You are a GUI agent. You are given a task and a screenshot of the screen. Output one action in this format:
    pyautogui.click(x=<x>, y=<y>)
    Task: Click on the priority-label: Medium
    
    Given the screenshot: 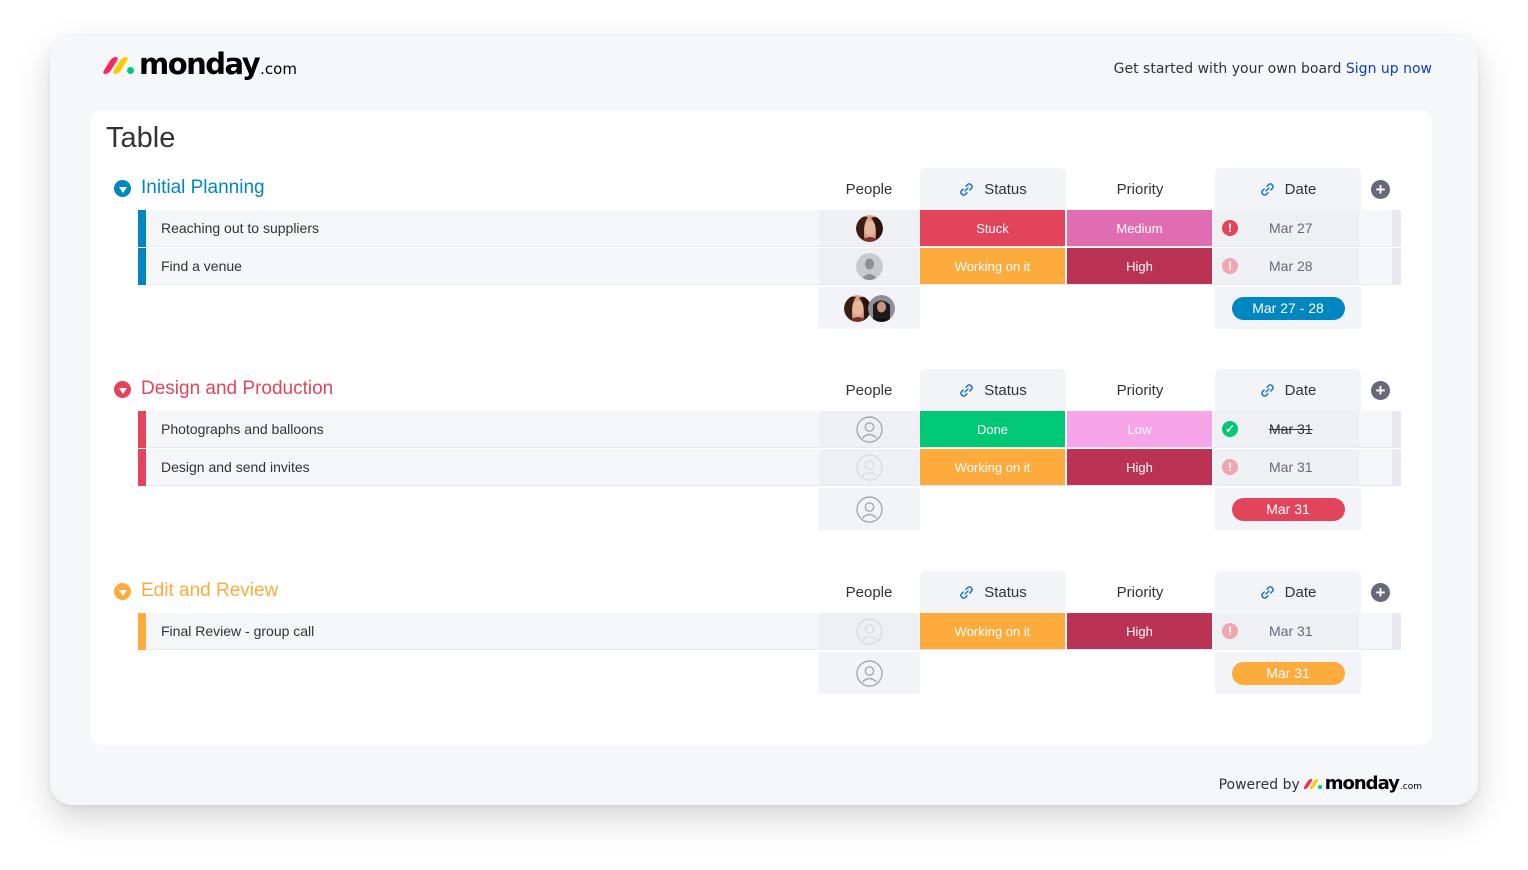 What is the action you would take?
    pyautogui.click(x=1139, y=228)
    